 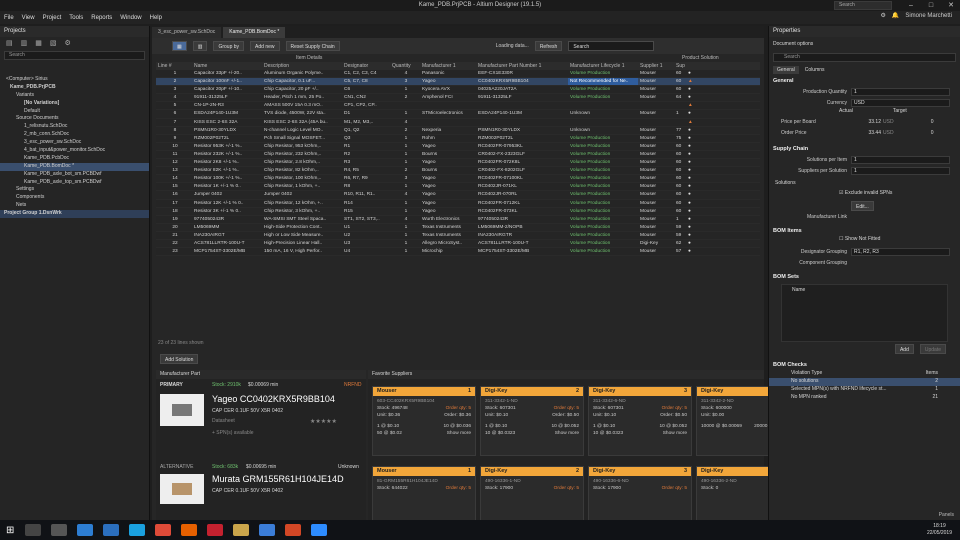 I want to click on menu-tools: Tools, so click(x=76, y=18).